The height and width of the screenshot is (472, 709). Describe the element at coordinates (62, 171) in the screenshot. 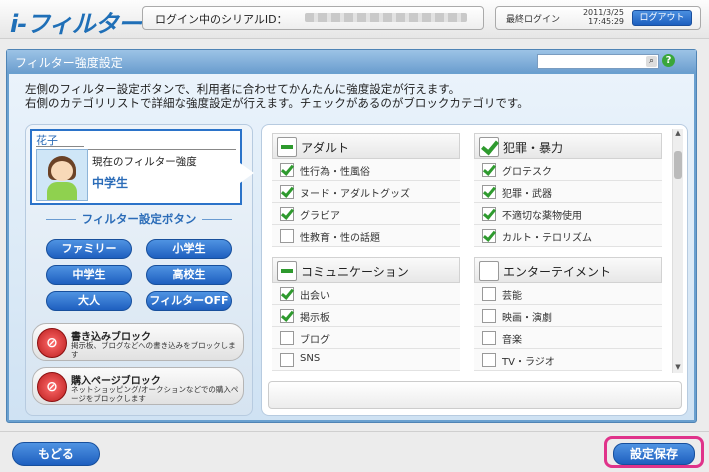

I see `avatar-face` at that location.